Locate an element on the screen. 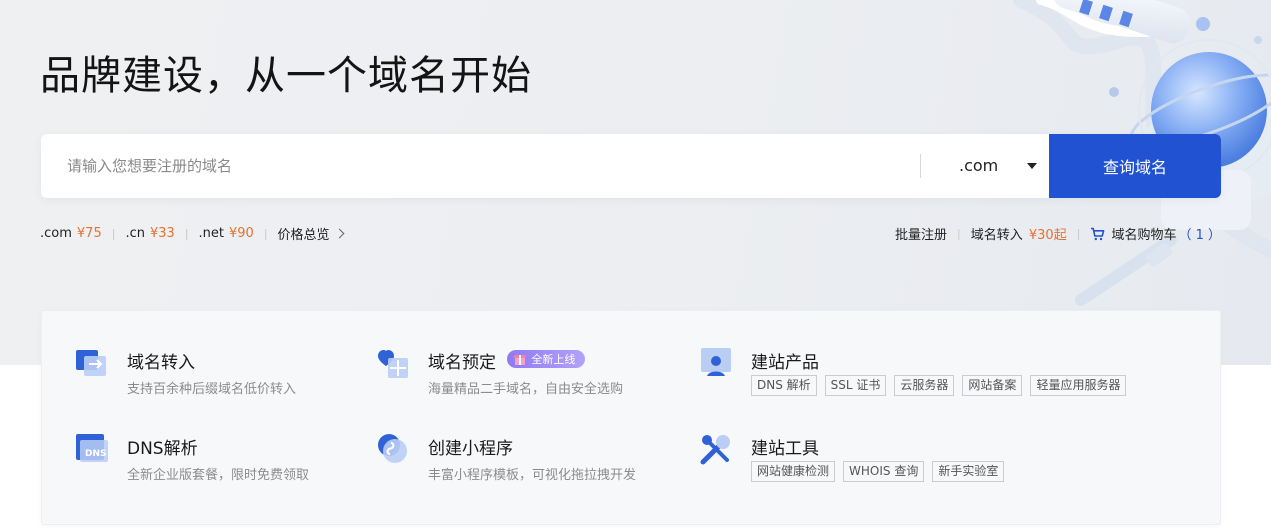 This screenshot has width=1271, height=528. feature-desc: 海量精品二手域名，自由安全选购 is located at coordinates (526, 389).